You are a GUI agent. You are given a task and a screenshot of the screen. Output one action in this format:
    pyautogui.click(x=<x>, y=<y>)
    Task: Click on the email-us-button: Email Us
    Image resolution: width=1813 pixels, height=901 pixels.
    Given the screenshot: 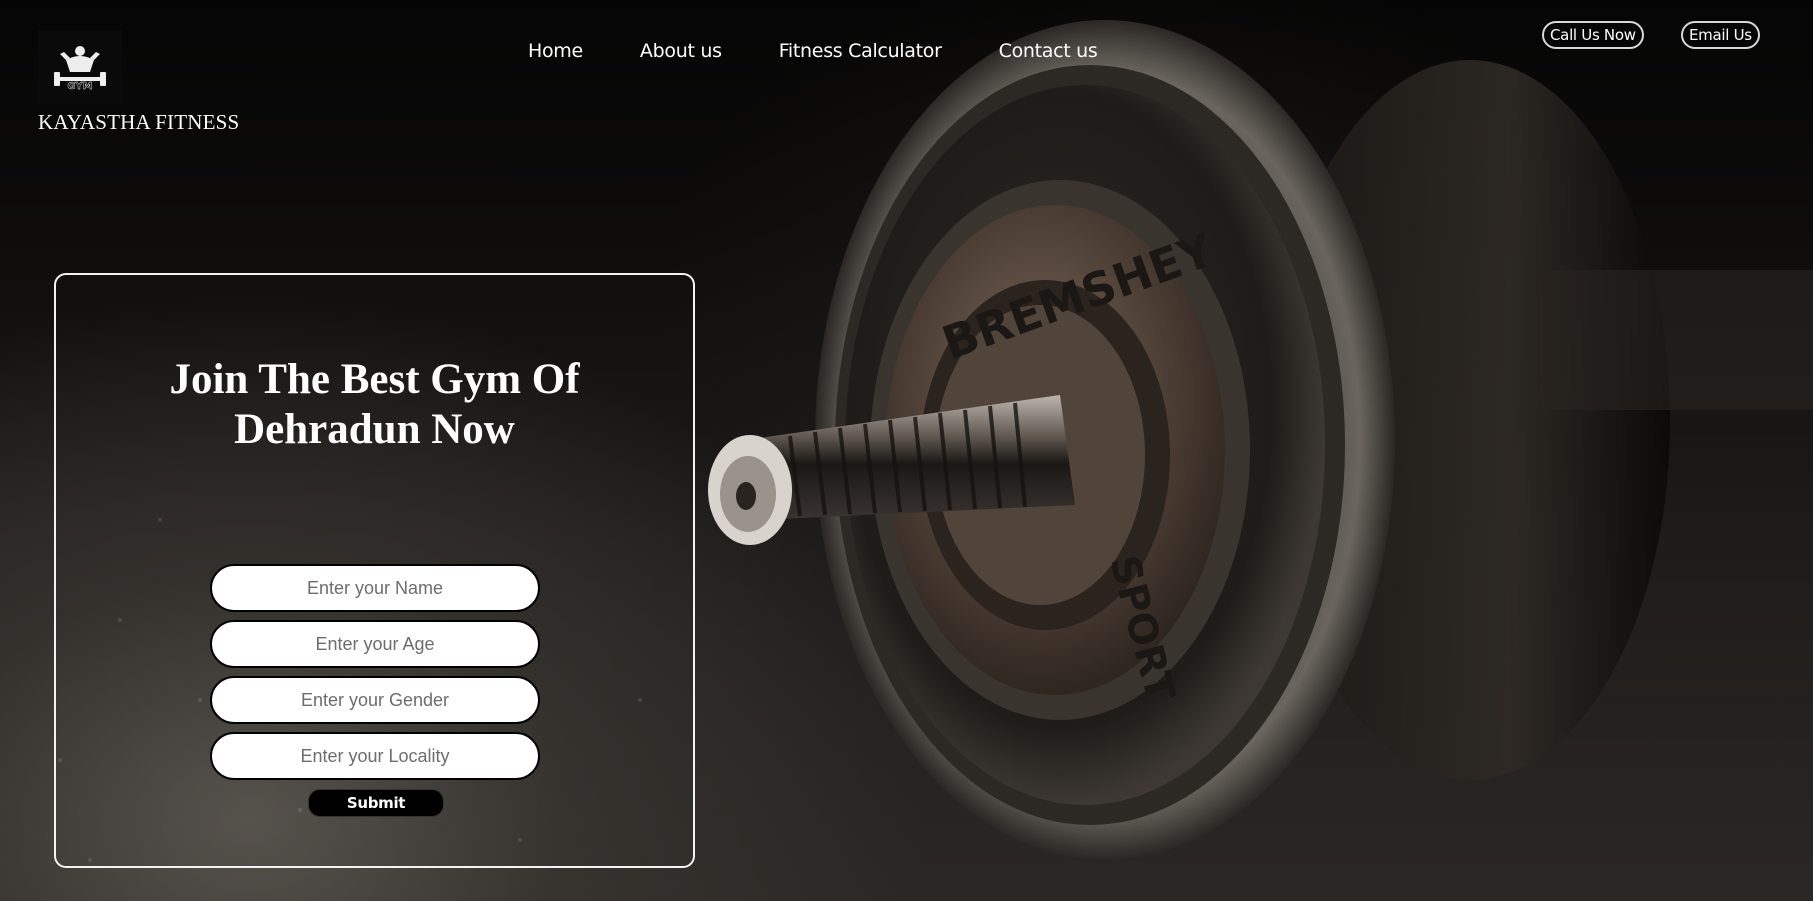 What is the action you would take?
    pyautogui.click(x=1720, y=35)
    